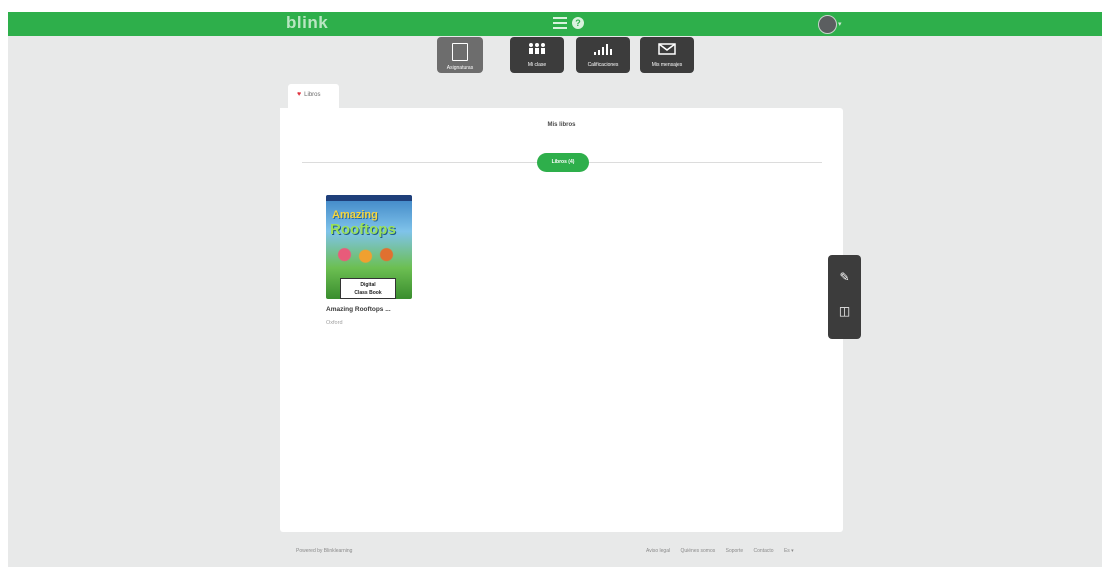 This screenshot has width=1110, height=567. I want to click on tab-libros: ♥ Libros, so click(313, 96).